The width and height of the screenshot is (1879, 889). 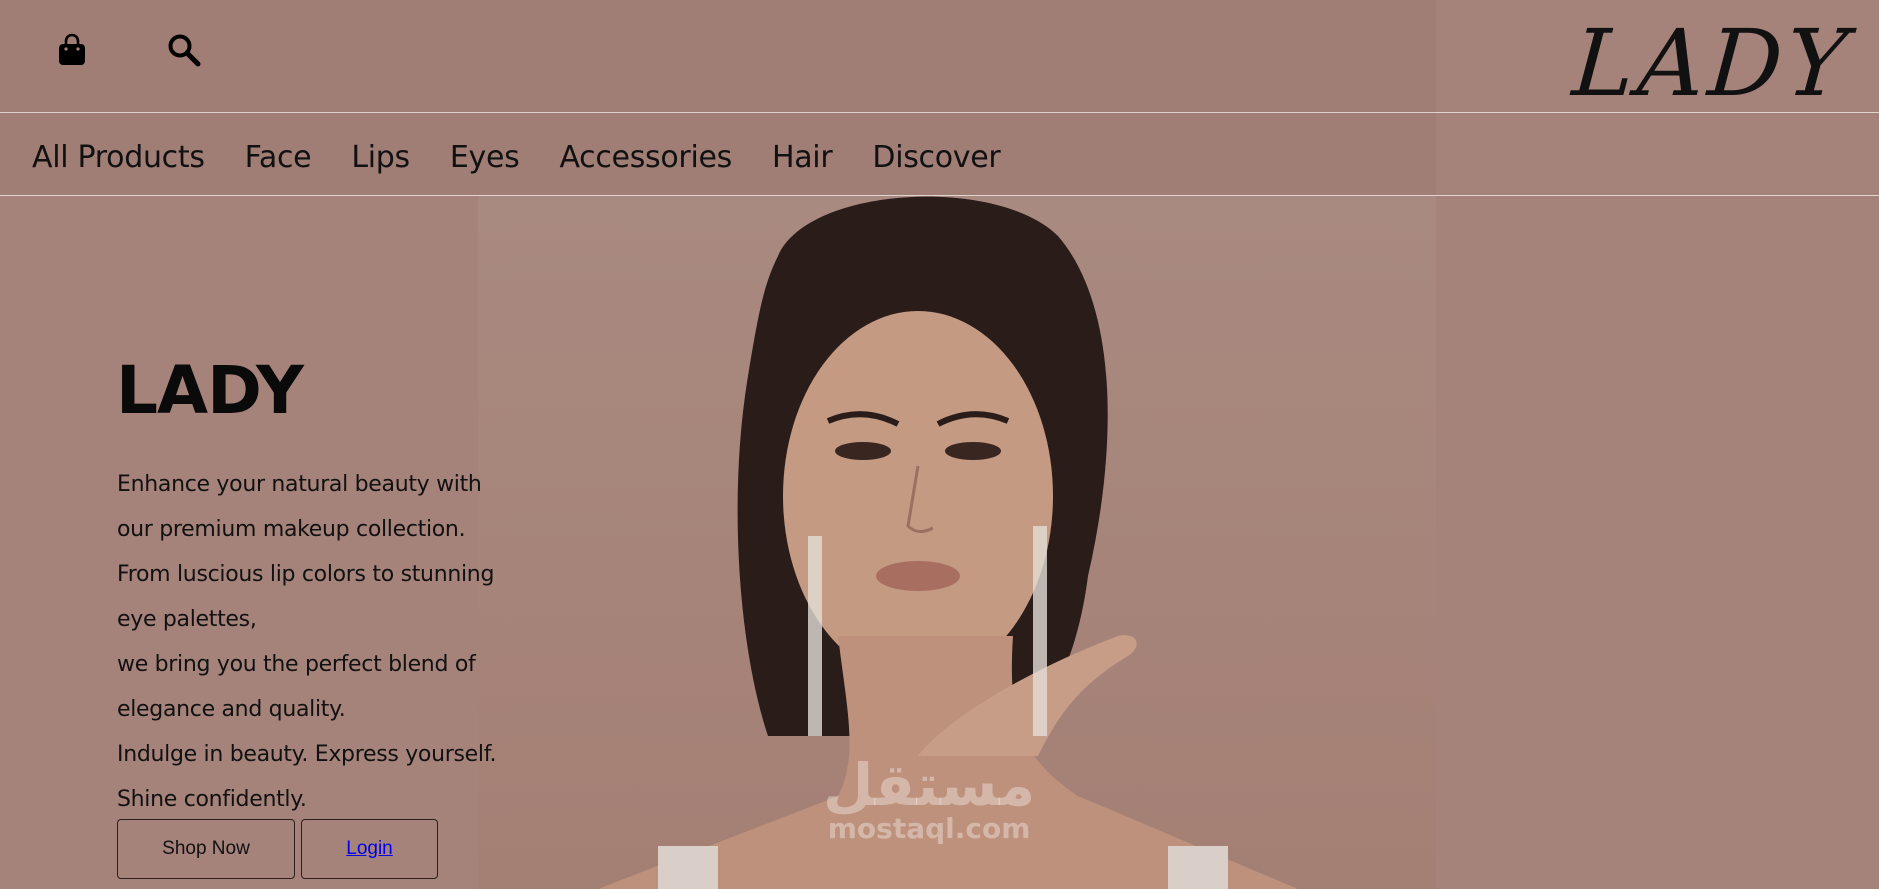 I want to click on watermark: مستقل mostaql.com, so click(x=929, y=800).